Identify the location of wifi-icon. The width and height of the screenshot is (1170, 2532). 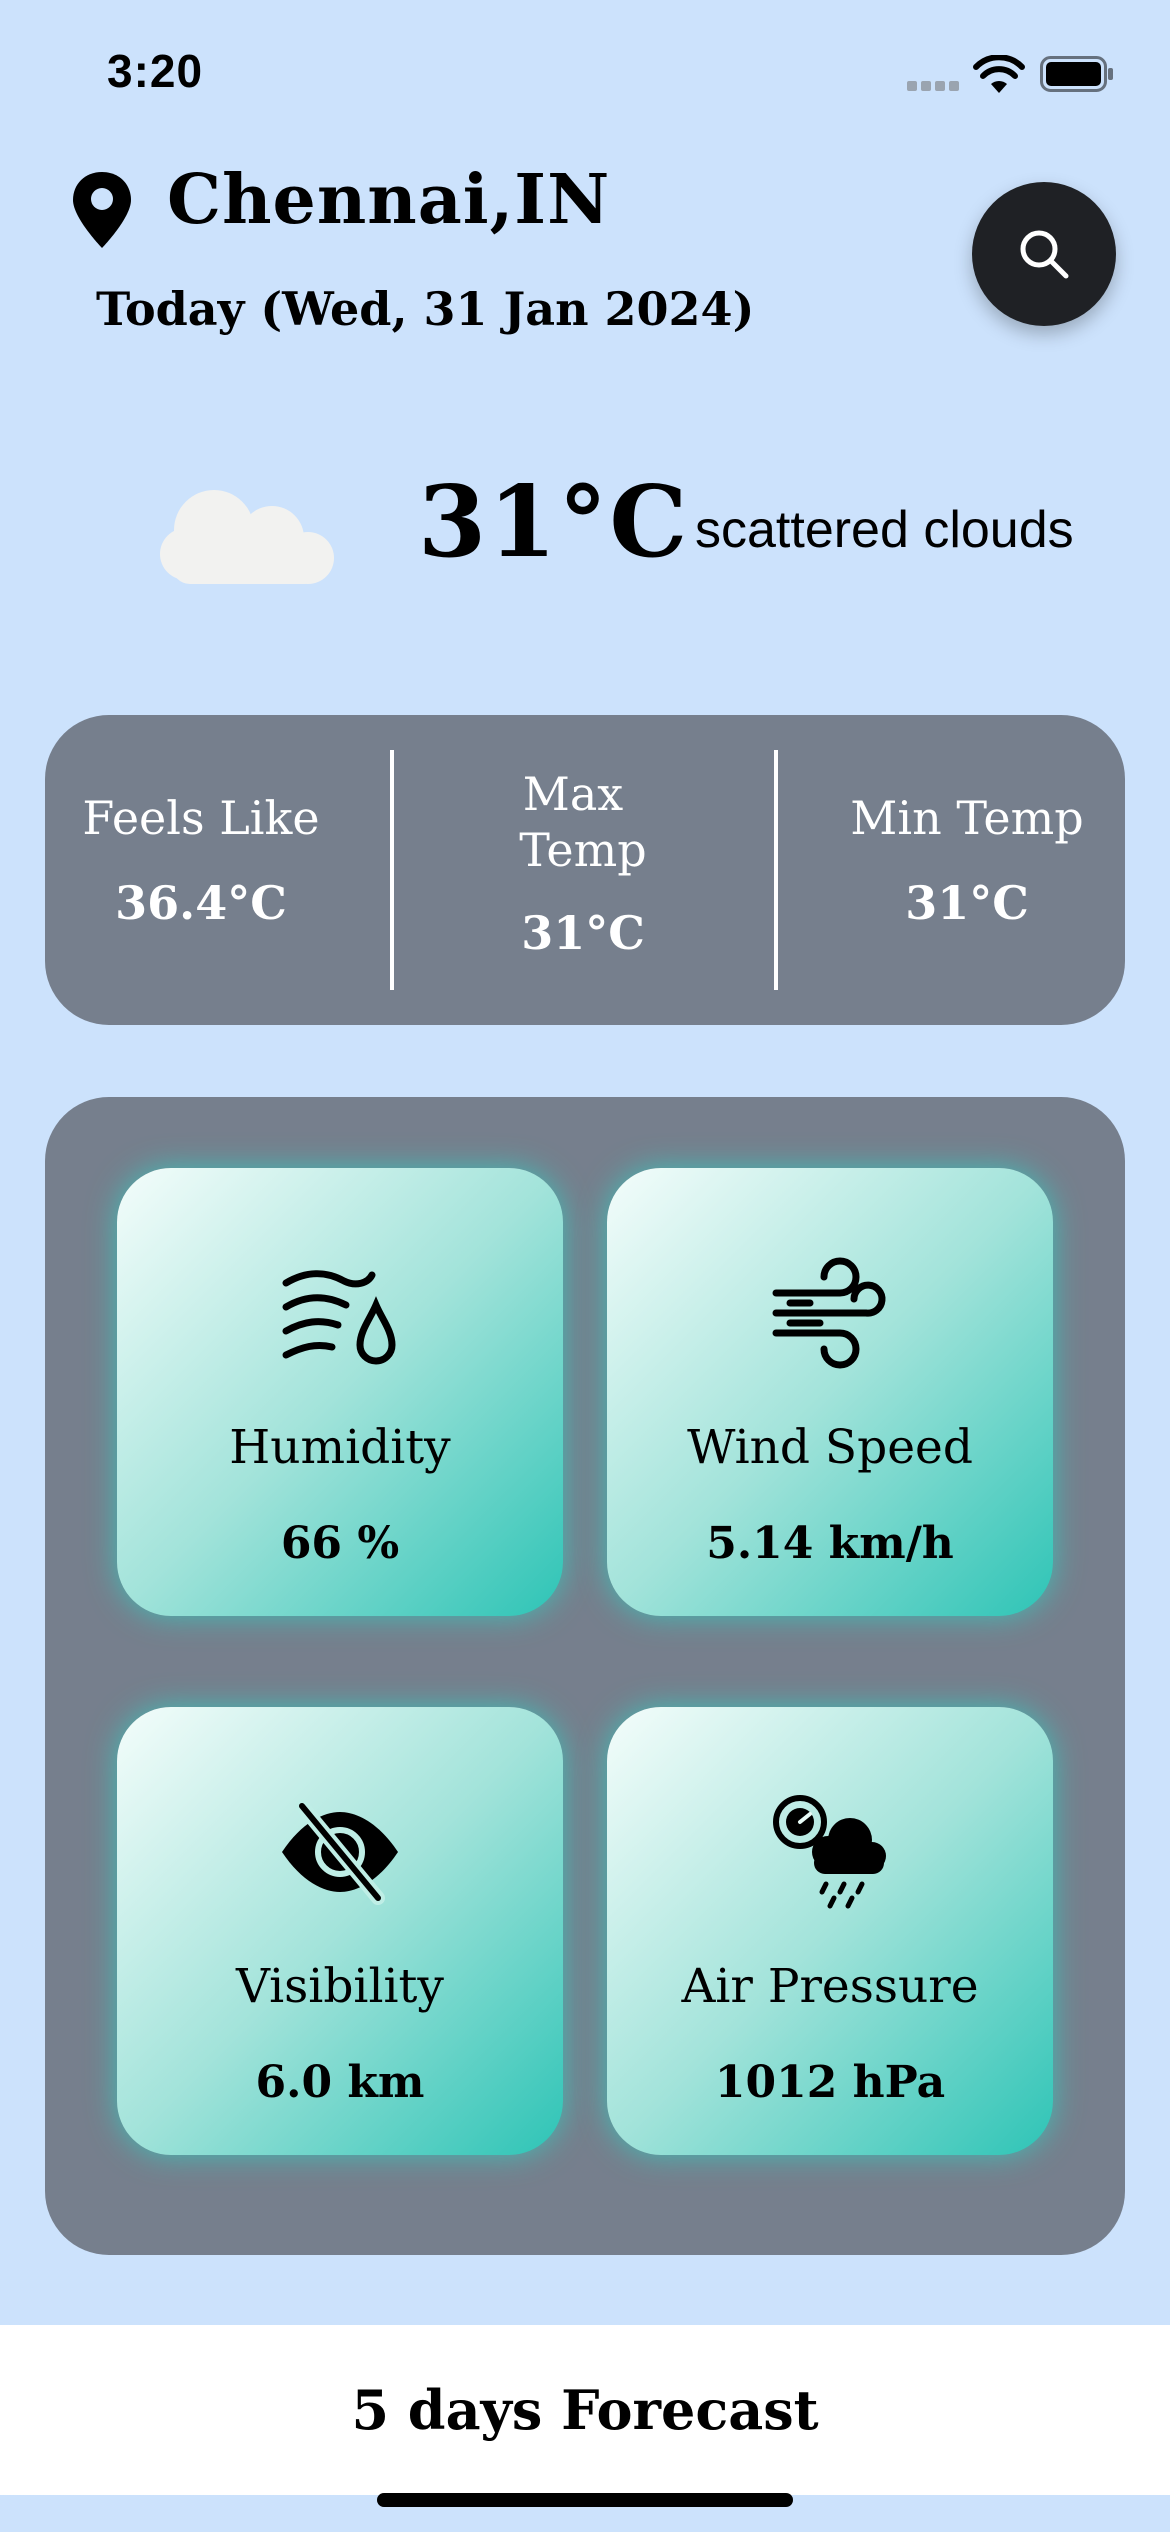
(999, 74).